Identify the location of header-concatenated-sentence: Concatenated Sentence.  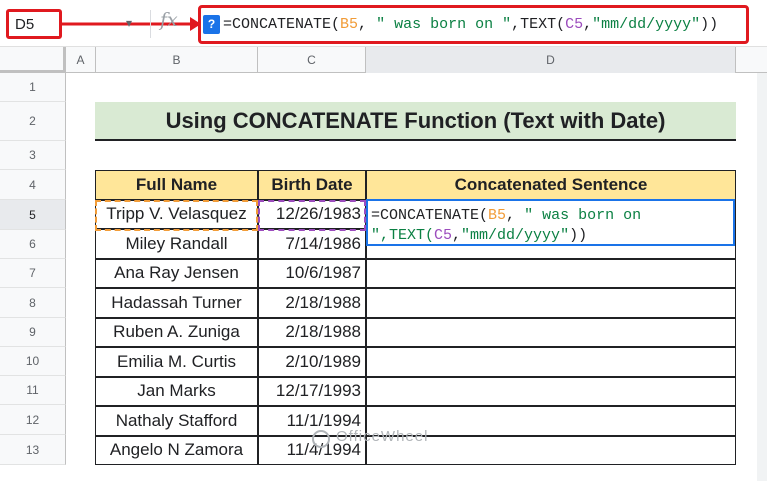
(551, 185).